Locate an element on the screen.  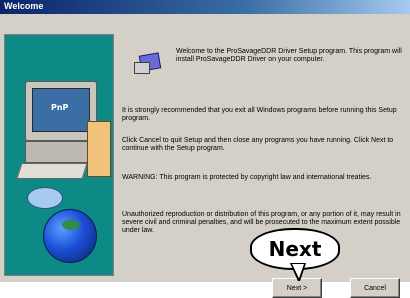
window-title: Welcome is located at coordinates (24, 6).